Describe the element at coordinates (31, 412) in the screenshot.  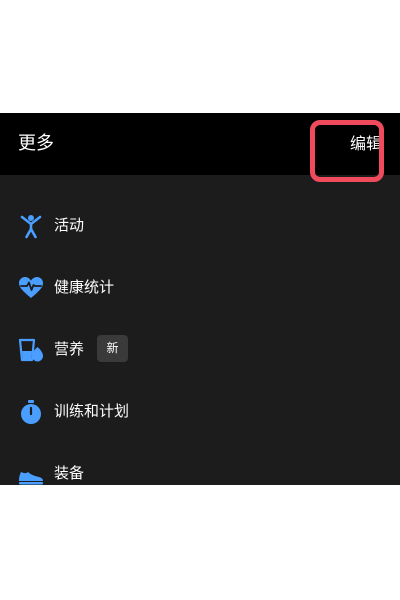
I see `stopwatch-icon` at that location.